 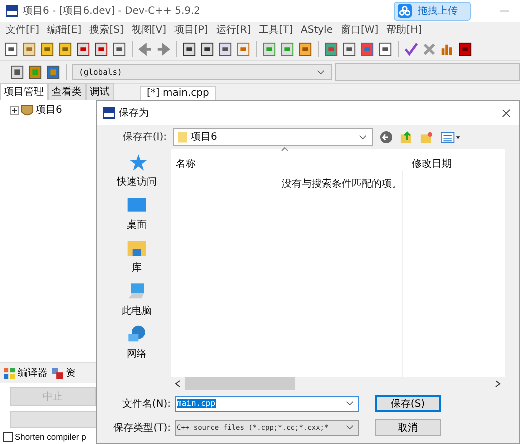 I want to click on menu-item: 视图[V], so click(x=149, y=30).